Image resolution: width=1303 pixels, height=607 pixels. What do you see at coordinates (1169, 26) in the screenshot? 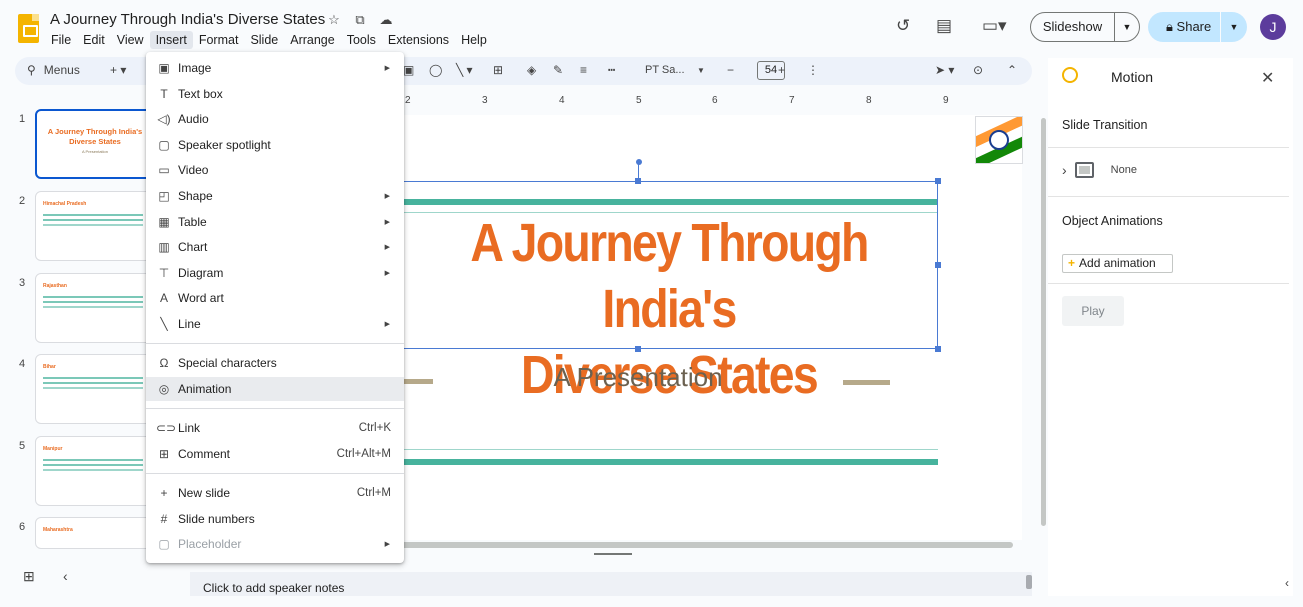
I see `lock-icon: 🔒︎` at bounding box center [1169, 26].